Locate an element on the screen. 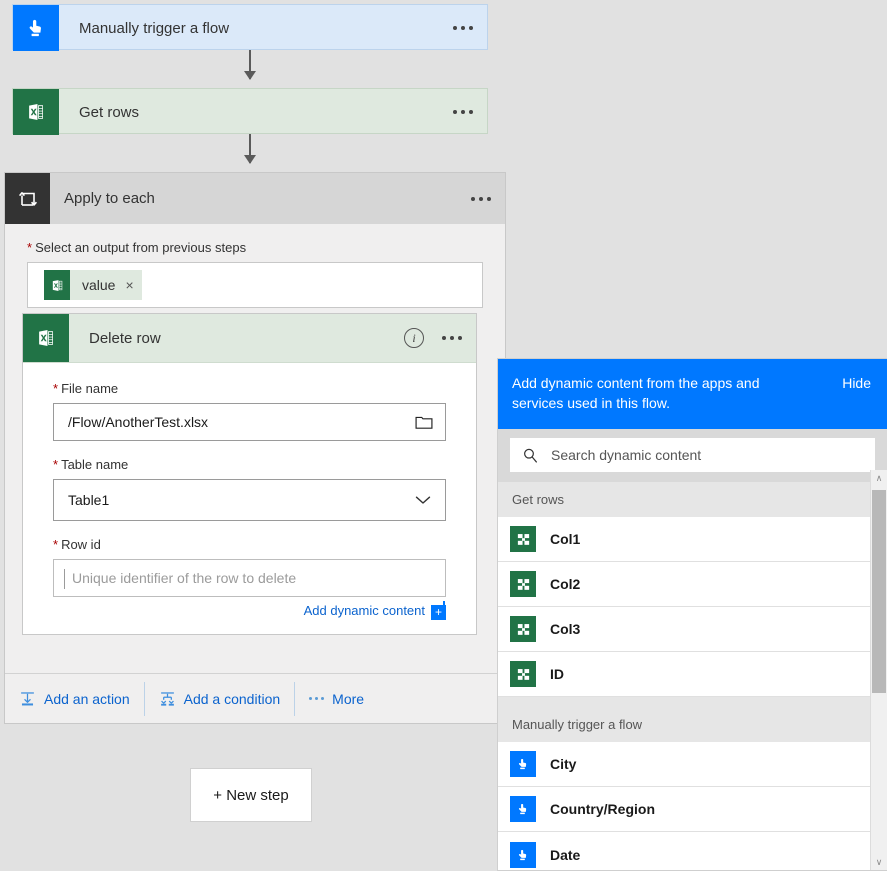 This screenshot has width=887, height=871. scroll-up-button: ∧ is located at coordinates (879, 478).